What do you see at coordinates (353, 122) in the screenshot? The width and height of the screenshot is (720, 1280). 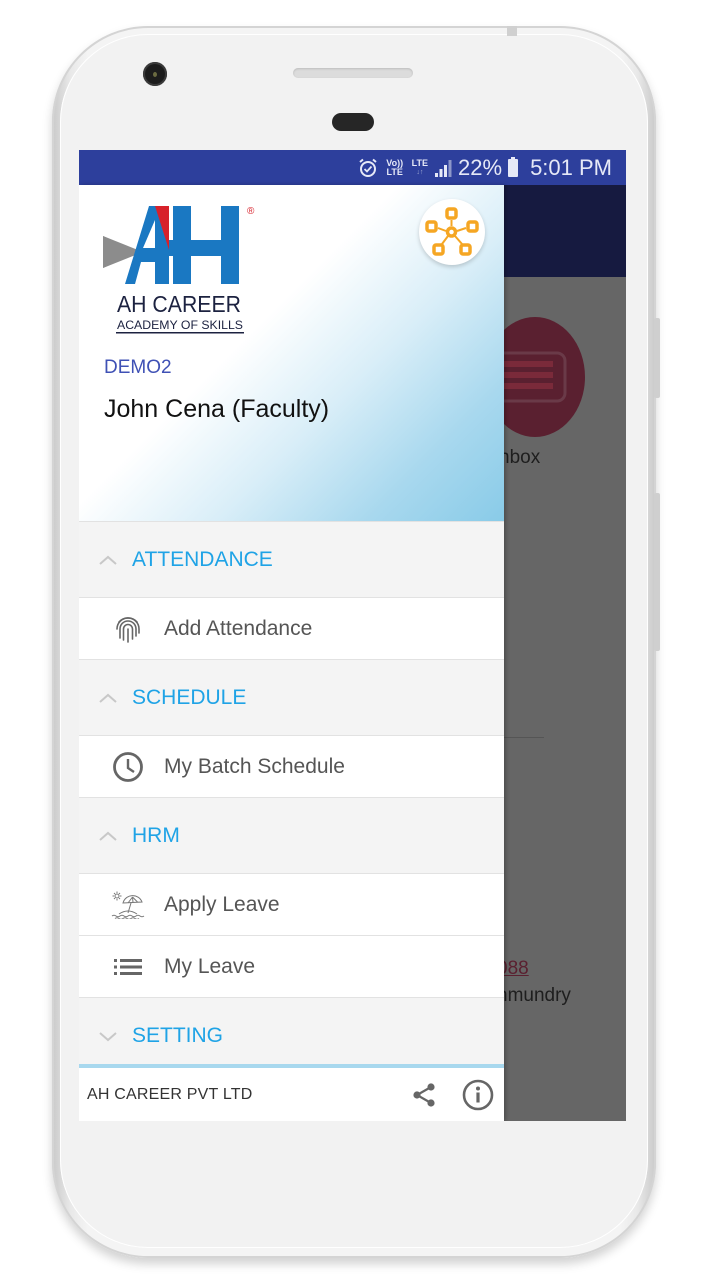 I see `proximity-sensor` at bounding box center [353, 122].